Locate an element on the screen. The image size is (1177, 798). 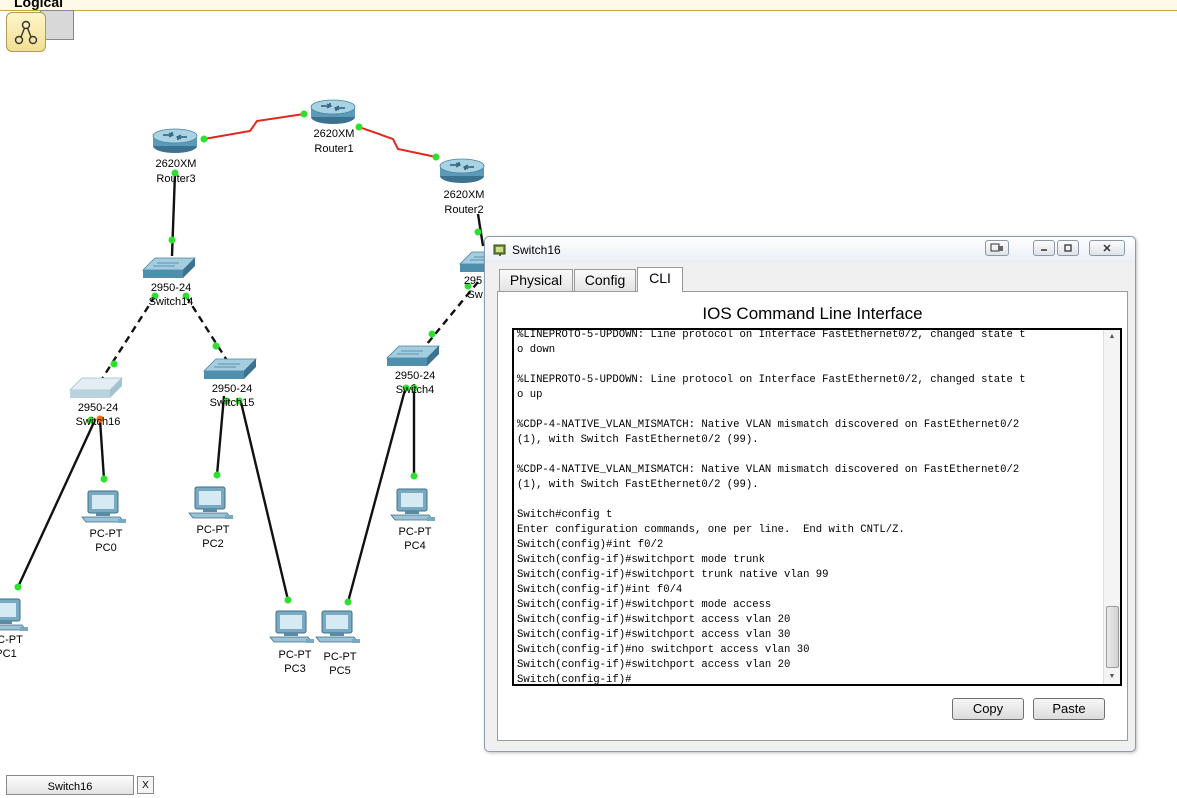
maximize-icon is located at coordinates (1068, 248).